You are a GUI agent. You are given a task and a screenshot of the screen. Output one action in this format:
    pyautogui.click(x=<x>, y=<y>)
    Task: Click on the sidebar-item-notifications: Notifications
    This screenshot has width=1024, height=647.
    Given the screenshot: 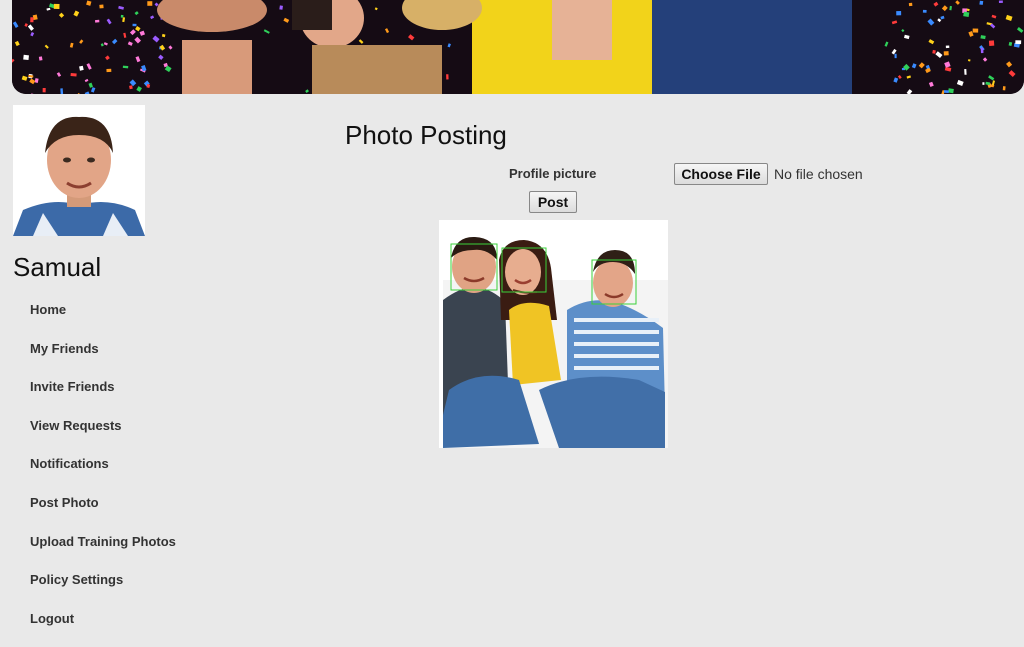 What is the action you would take?
    pyautogui.click(x=103, y=473)
    